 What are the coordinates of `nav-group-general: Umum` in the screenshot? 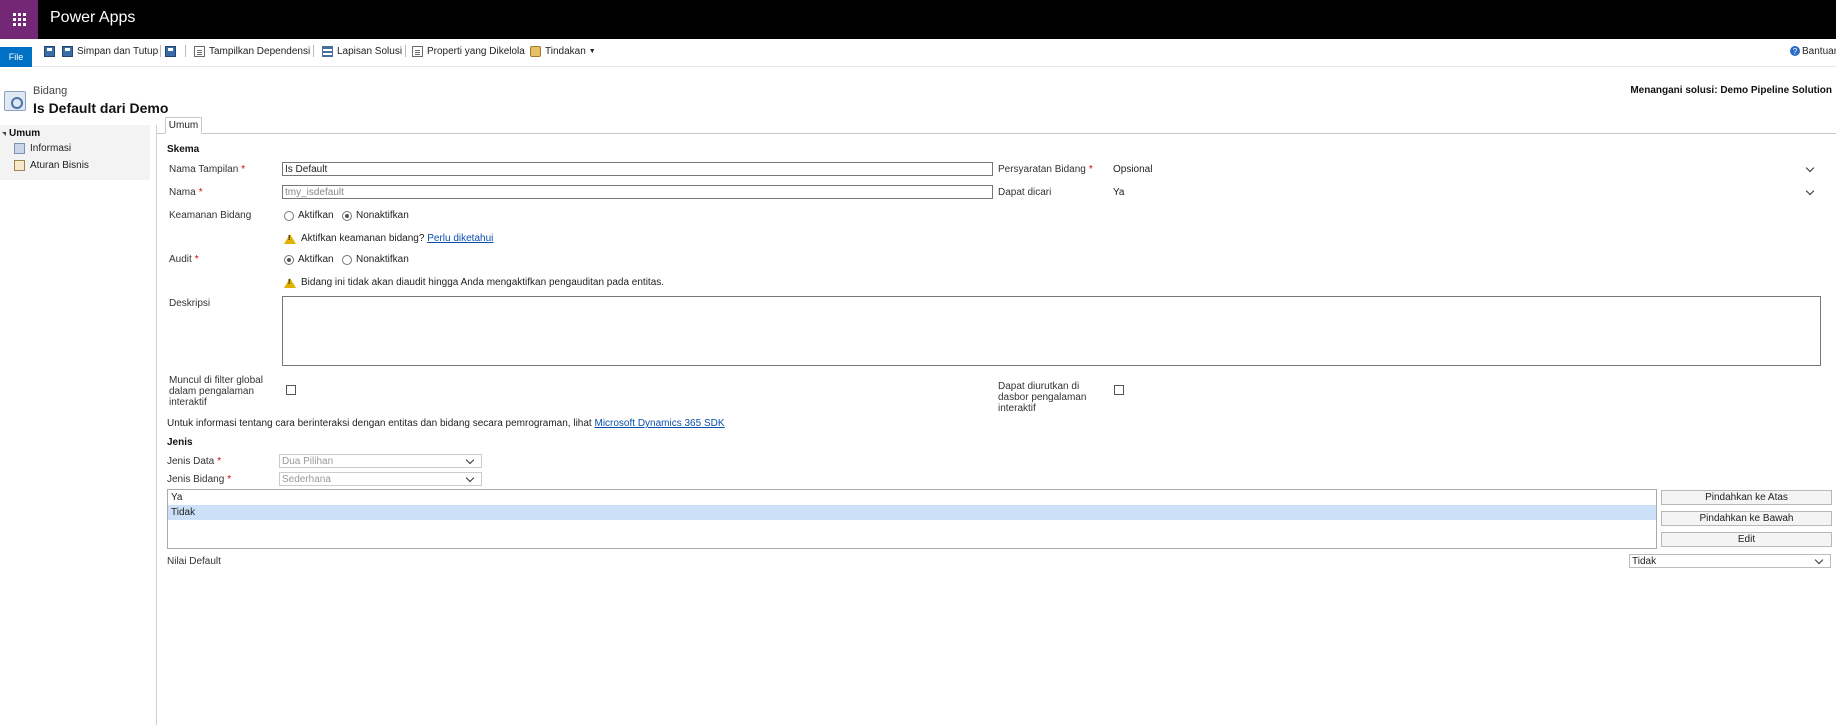 It's located at (21, 133).